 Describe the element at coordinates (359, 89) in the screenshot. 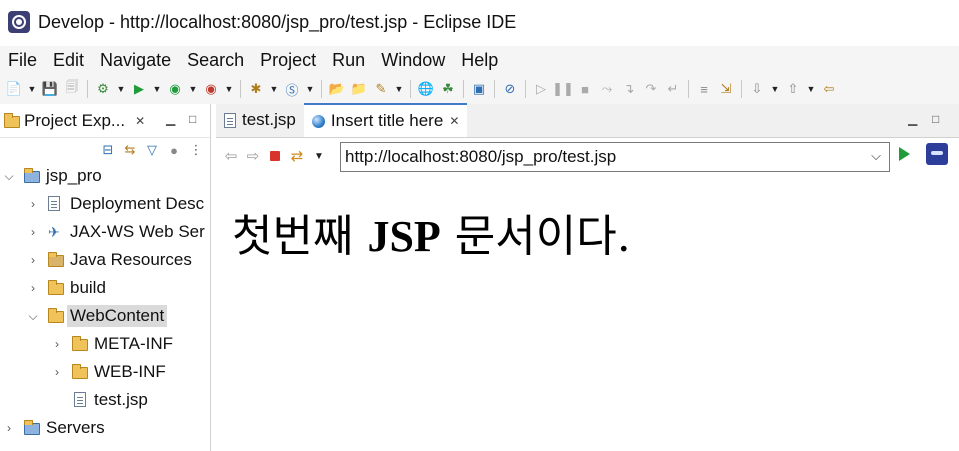

I see `open-folder-icon: 📁` at that location.